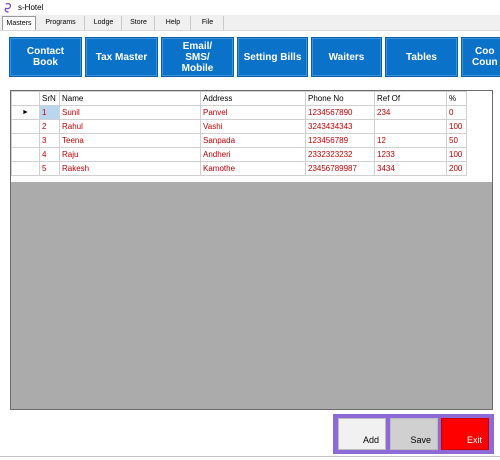  I want to click on action-button-group: Add Save Exit, so click(413, 434).